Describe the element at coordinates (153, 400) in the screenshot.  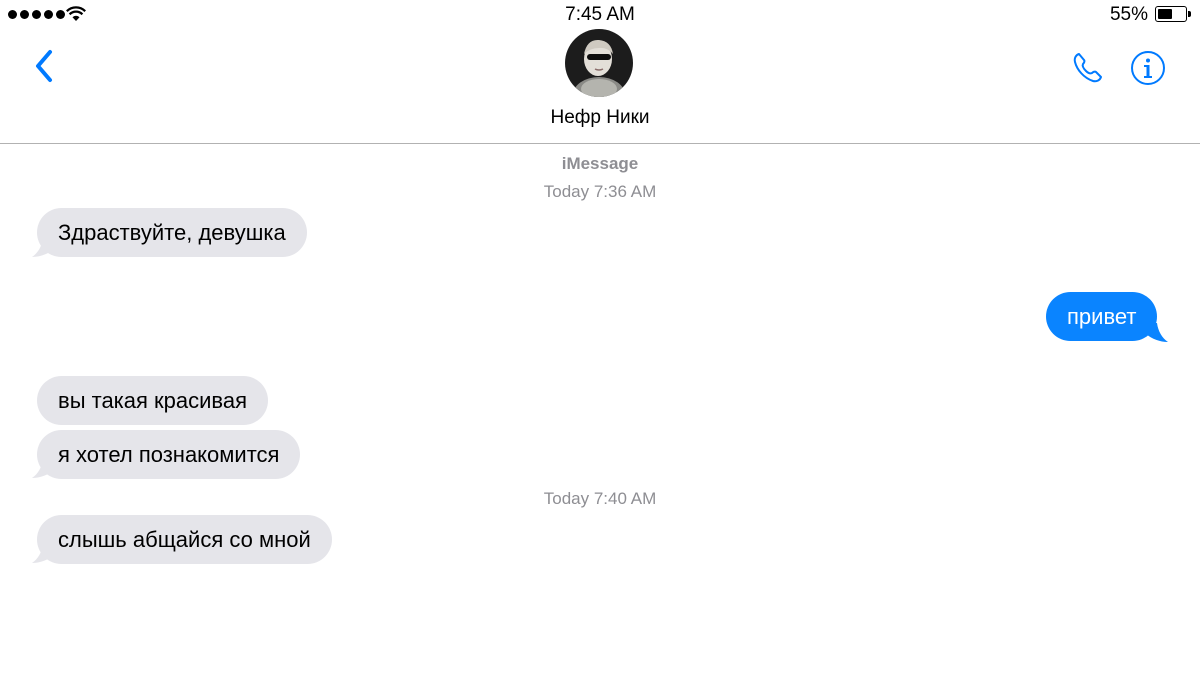
I see `incoming-message: вы такая красивая` at that location.